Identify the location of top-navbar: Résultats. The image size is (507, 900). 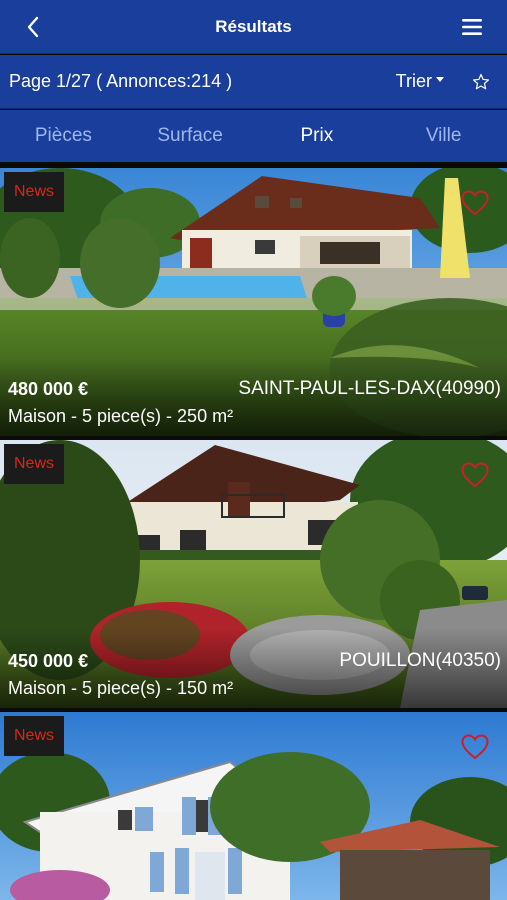
(253, 27).